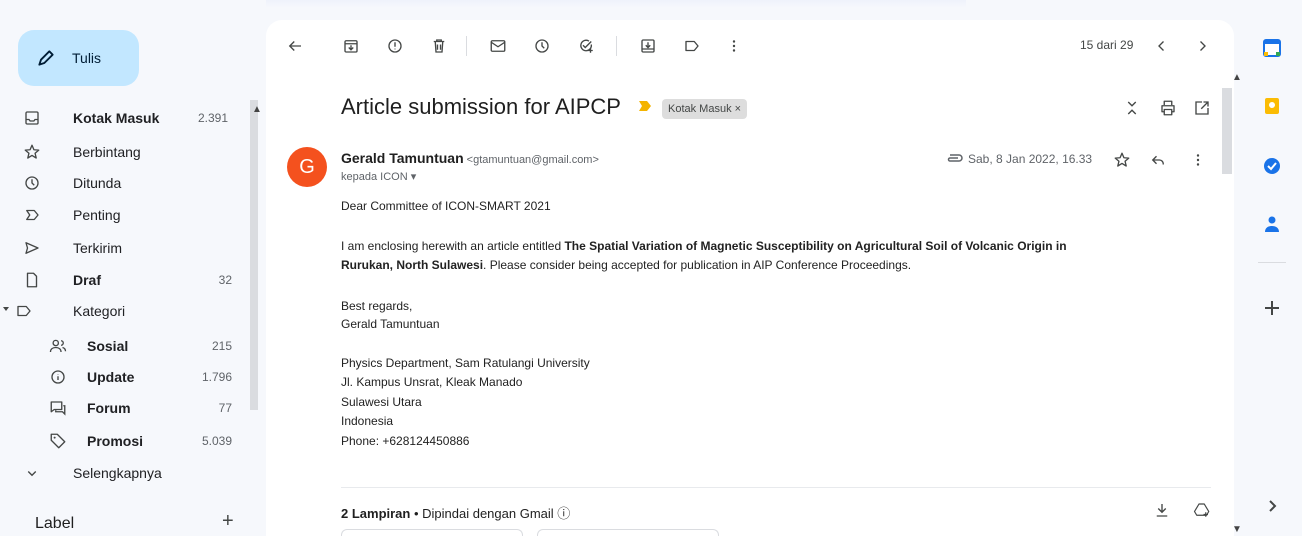  I want to click on reply-icon, so click(1158, 160).